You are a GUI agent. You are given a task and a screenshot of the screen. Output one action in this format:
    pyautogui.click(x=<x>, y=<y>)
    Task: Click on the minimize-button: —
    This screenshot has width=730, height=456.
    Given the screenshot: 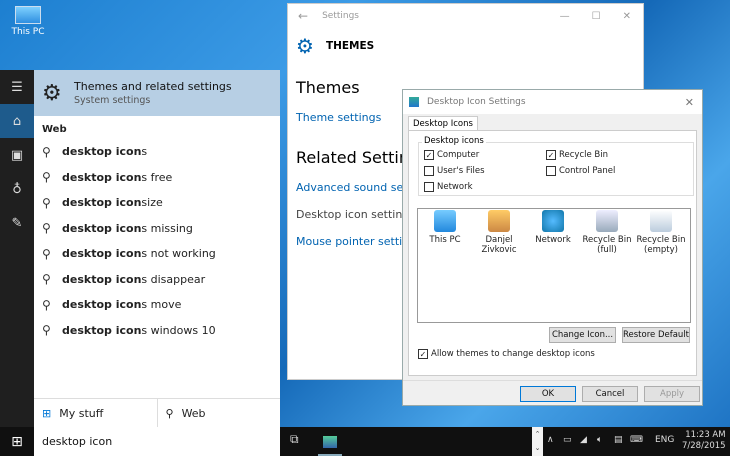 What is the action you would take?
    pyautogui.click(x=565, y=16)
    